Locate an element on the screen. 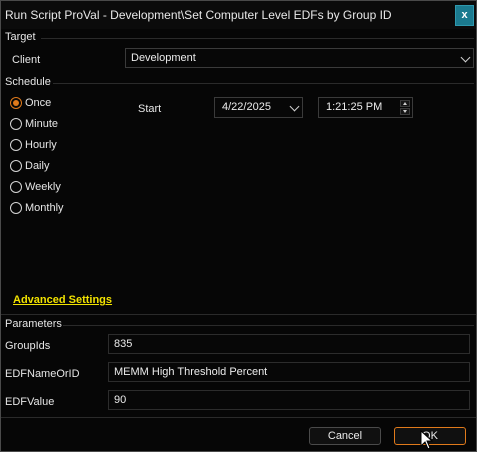  schedule-option-hourly: Hourly is located at coordinates (33, 145).